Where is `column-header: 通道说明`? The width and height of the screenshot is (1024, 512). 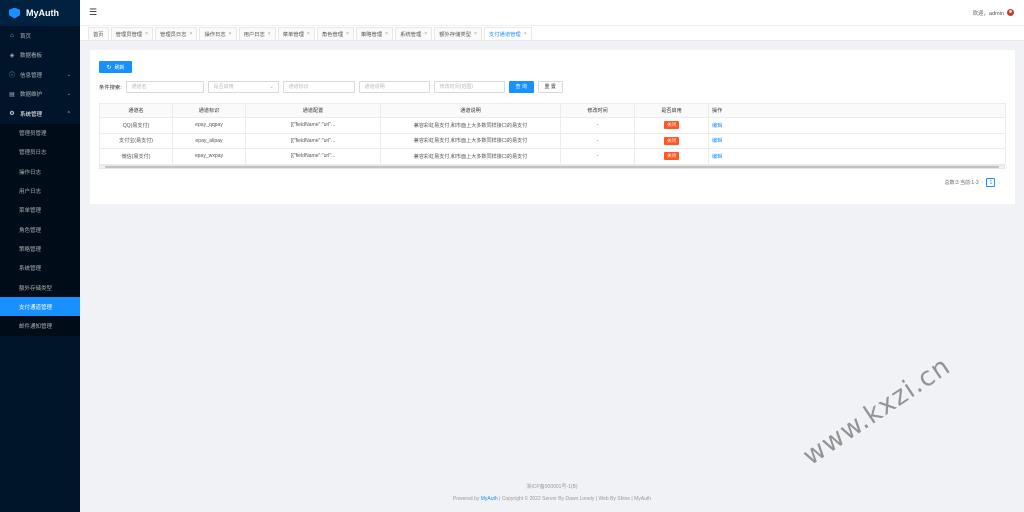 column-header: 通道说明 is located at coordinates (470, 110).